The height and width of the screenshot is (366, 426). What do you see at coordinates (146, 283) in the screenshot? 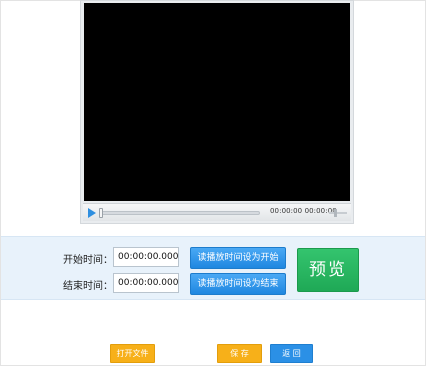
I see `end-time-input` at bounding box center [146, 283].